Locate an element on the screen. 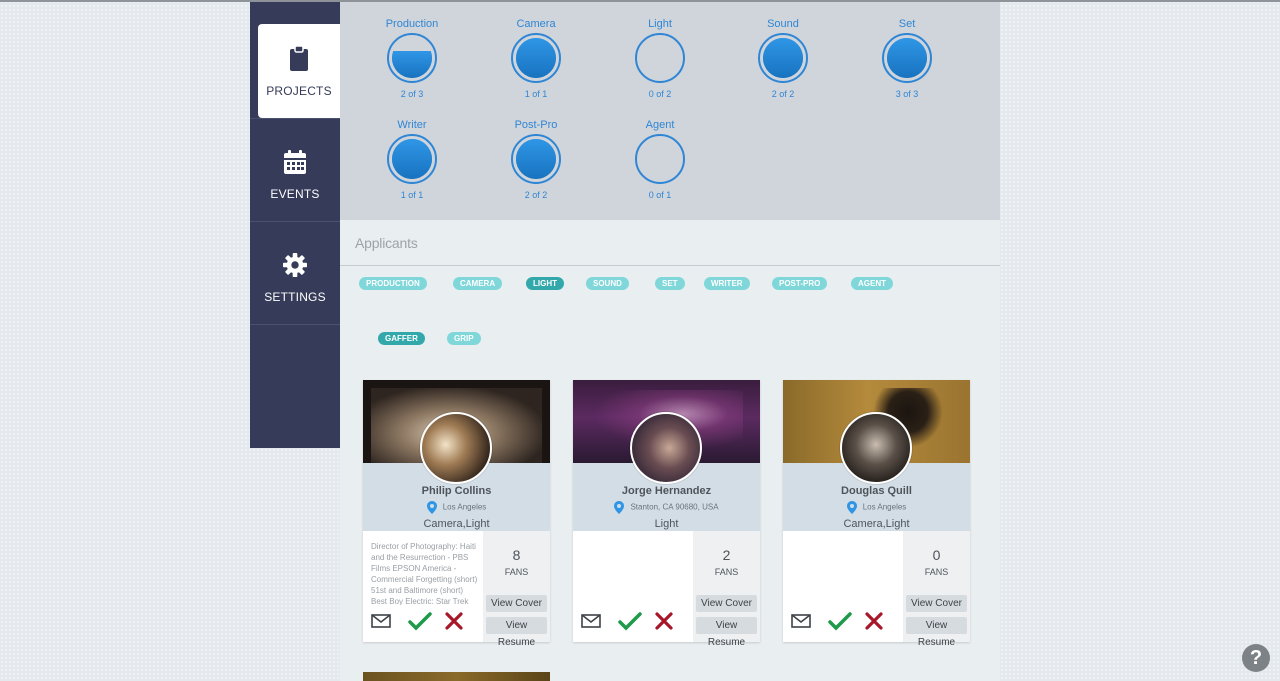  crew-slot-post-pro: Post-Pro 2 of 2 is located at coordinates (536, 159).